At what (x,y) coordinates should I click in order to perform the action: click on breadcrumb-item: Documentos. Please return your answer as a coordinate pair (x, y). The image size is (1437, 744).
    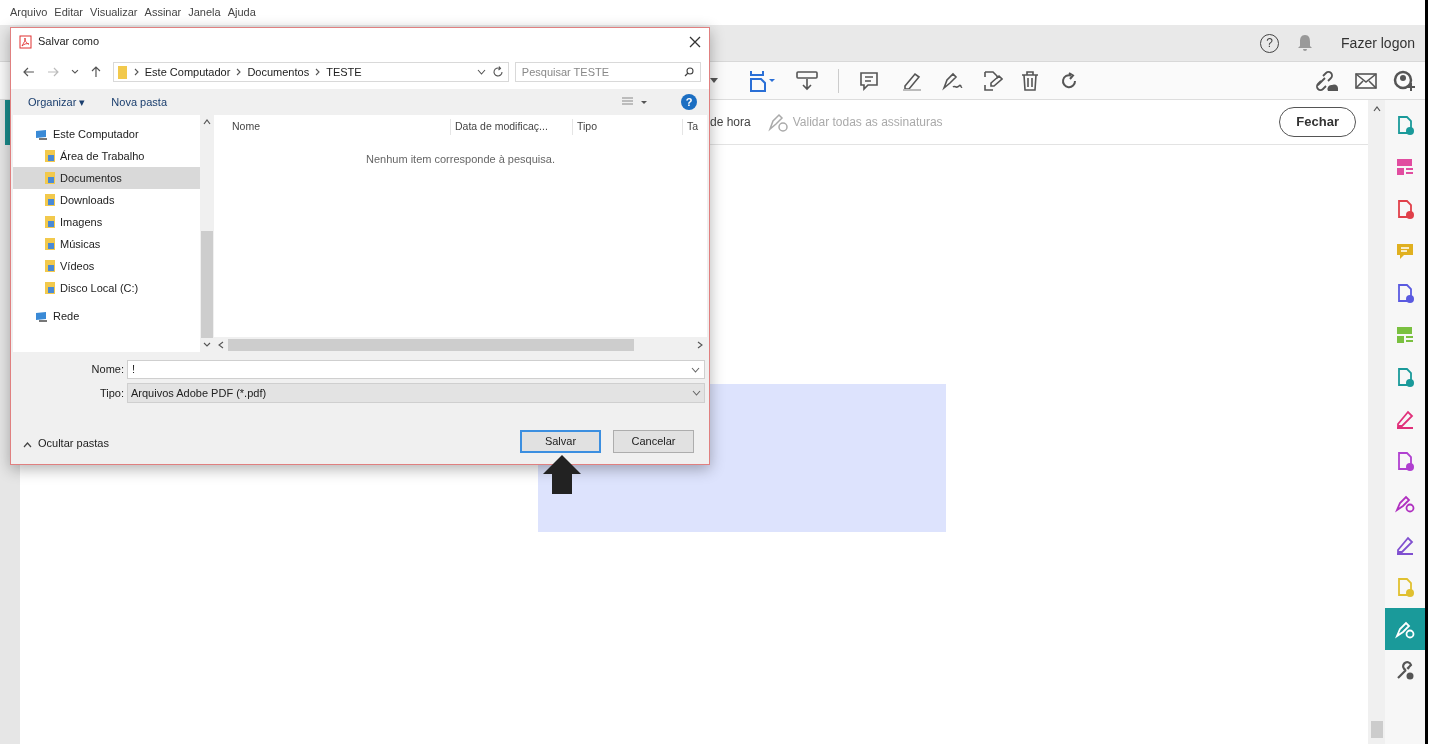
    Looking at the image, I should click on (278, 72).